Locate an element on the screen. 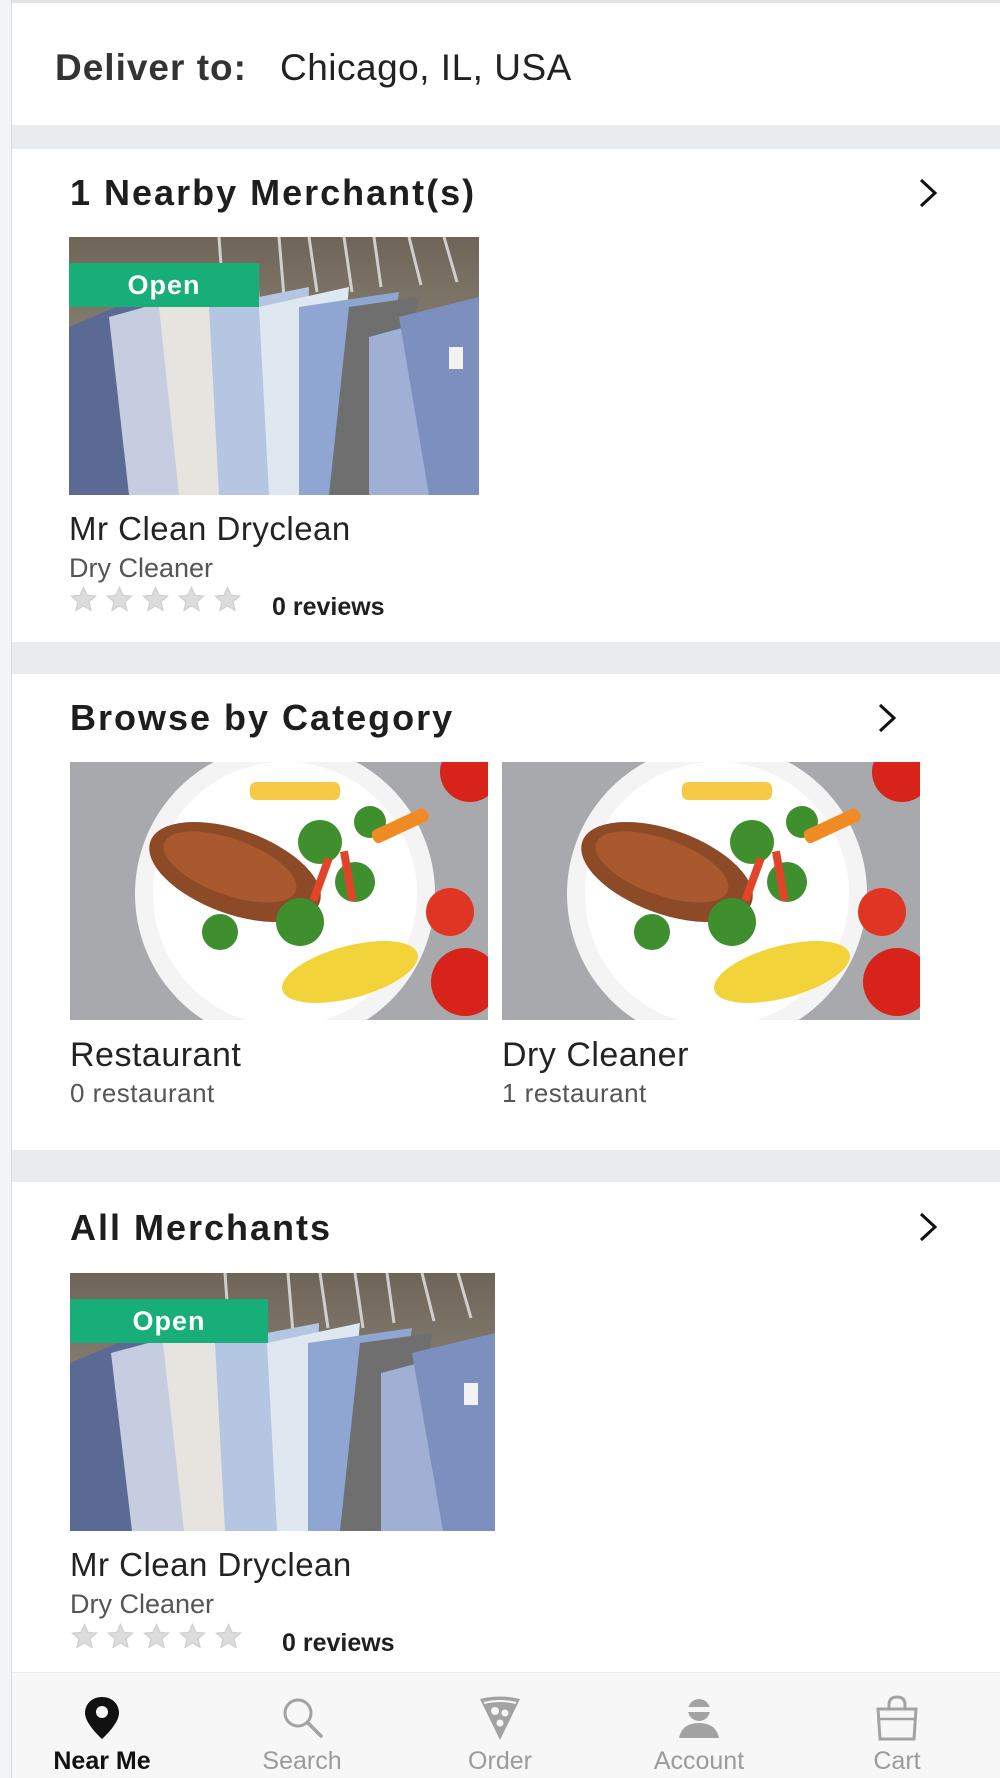 This screenshot has height=1778, width=1000. map-pin-icon is located at coordinates (102, 1718).